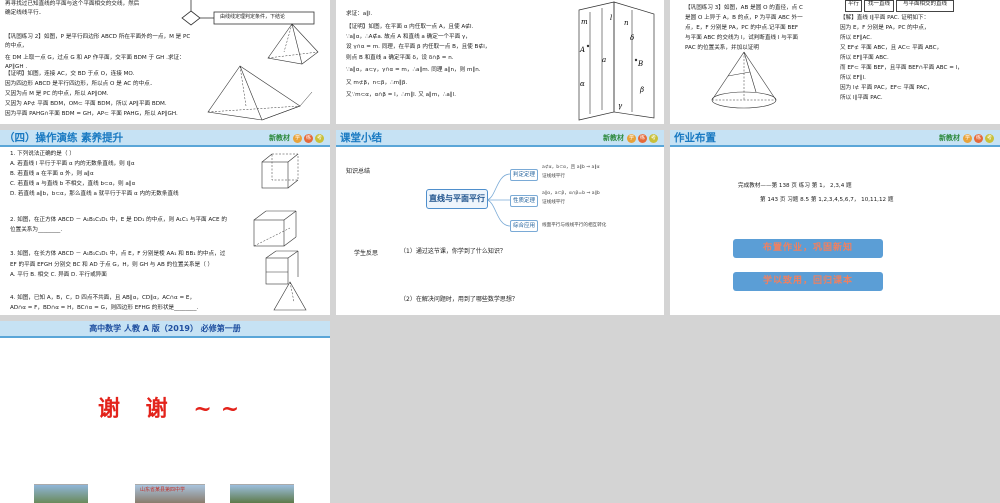 The width and height of the screenshot is (1000, 503). I want to click on label-a: a, so click(604, 60).